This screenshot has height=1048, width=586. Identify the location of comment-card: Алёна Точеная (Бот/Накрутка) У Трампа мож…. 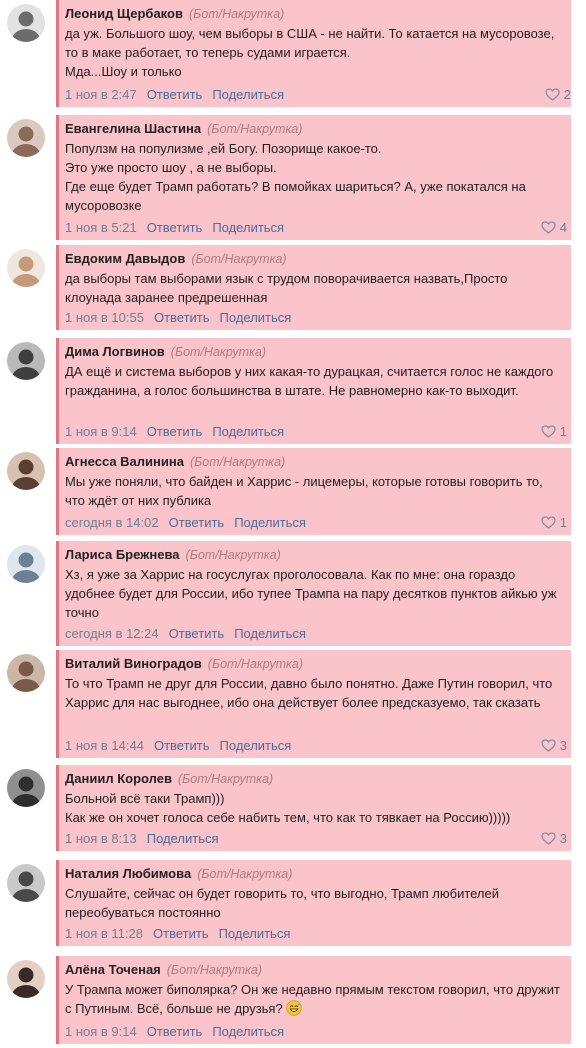
(313, 1000).